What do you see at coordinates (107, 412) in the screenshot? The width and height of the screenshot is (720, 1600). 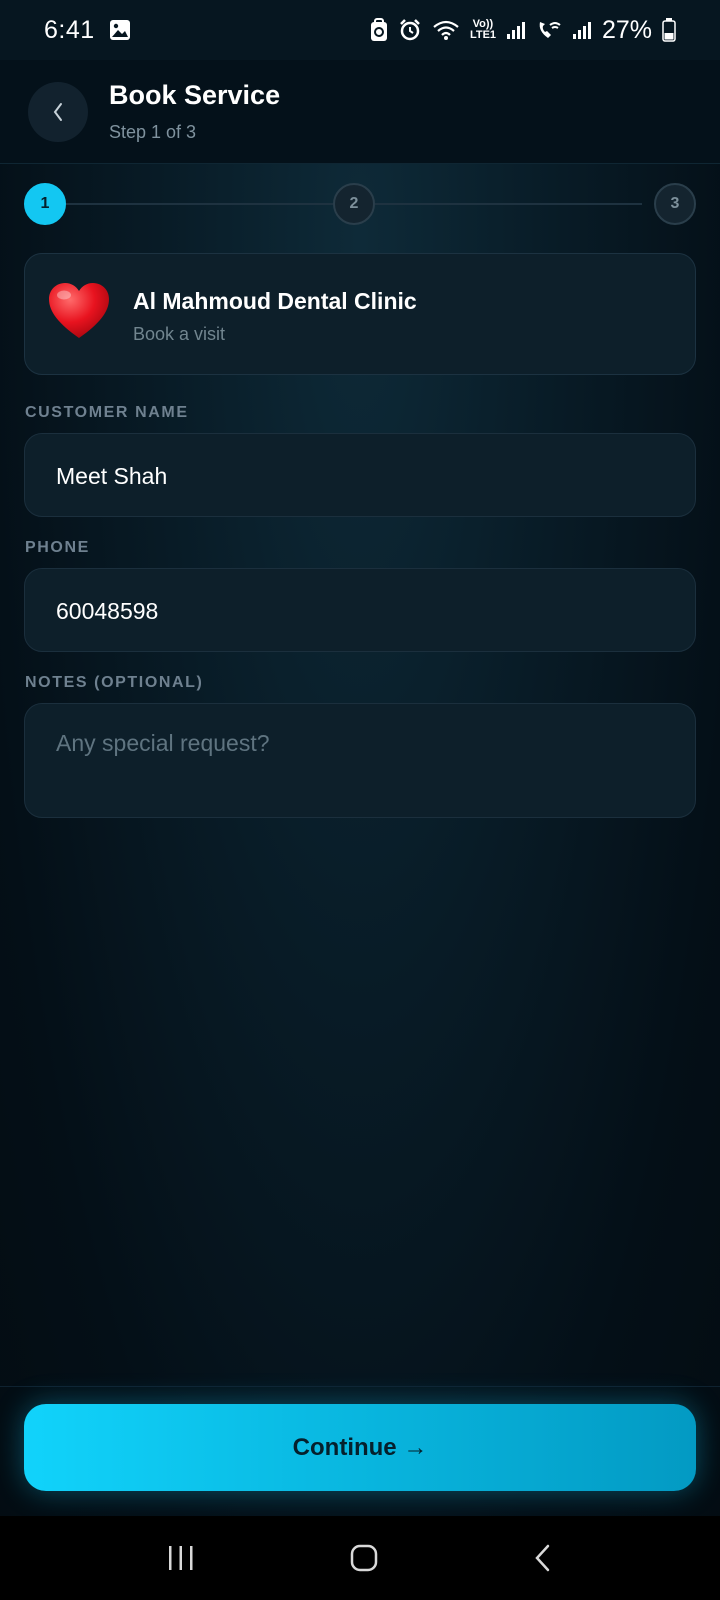 I see `customer-name-label: CUSTOMER NAME` at bounding box center [107, 412].